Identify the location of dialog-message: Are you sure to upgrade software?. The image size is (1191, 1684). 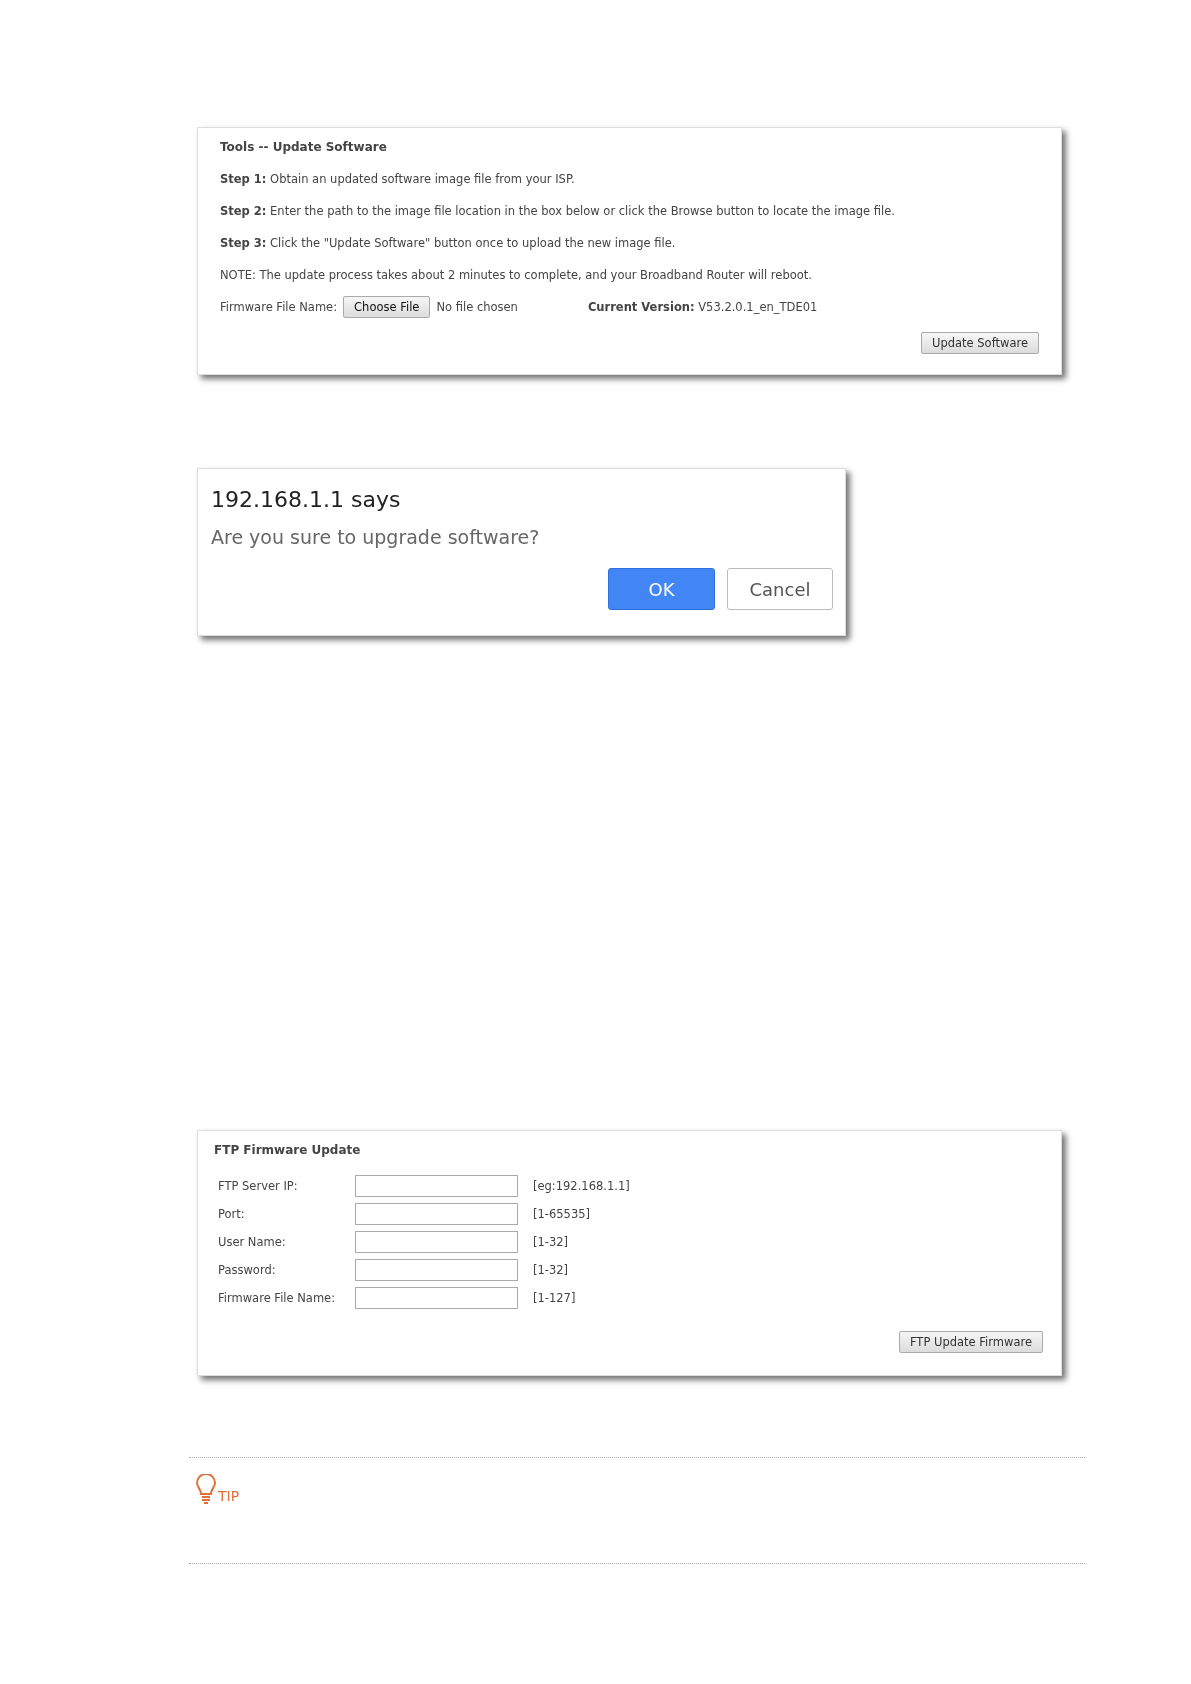
(376, 537).